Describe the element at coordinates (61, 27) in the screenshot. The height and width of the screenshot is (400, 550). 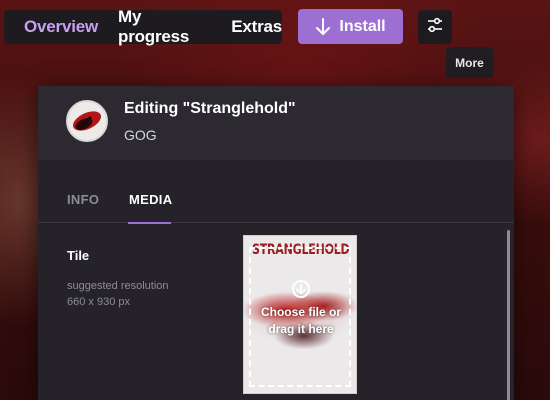
I see `tab-overview: Overview` at that location.